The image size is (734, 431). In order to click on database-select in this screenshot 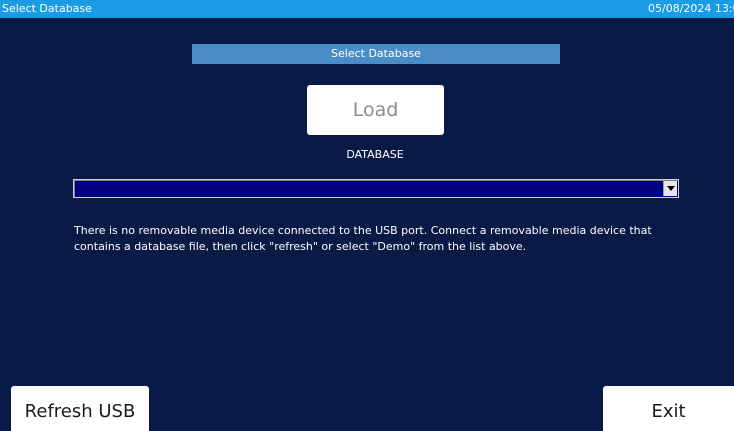, I will do `click(376, 188)`.